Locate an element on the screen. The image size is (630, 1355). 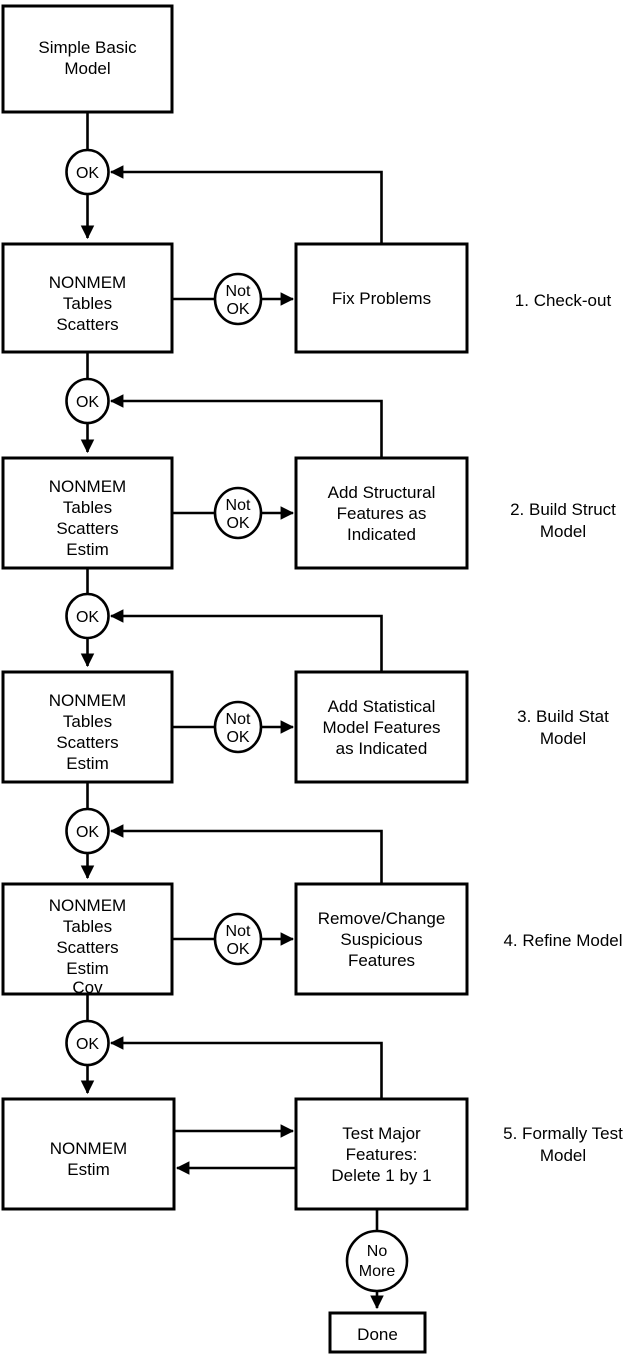
stage-2-left-line-3: Estim is located at coordinates (87, 549).